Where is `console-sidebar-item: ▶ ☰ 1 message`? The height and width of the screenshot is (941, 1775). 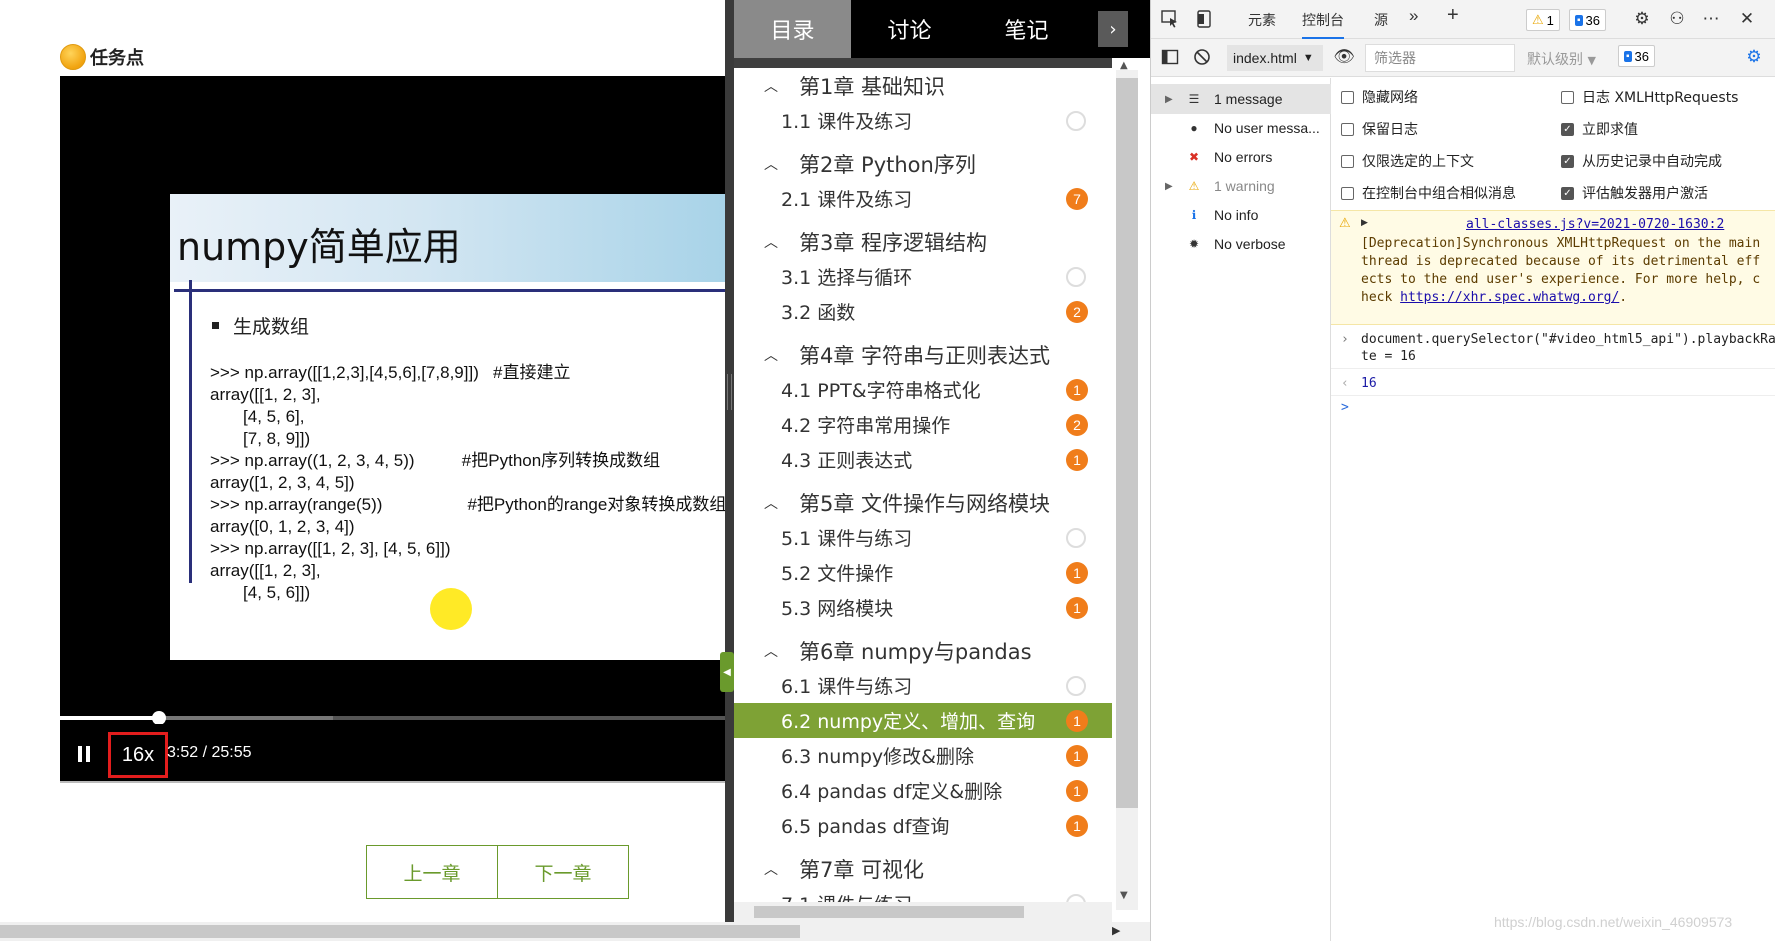 console-sidebar-item: ▶ ☰ 1 message is located at coordinates (1241, 99).